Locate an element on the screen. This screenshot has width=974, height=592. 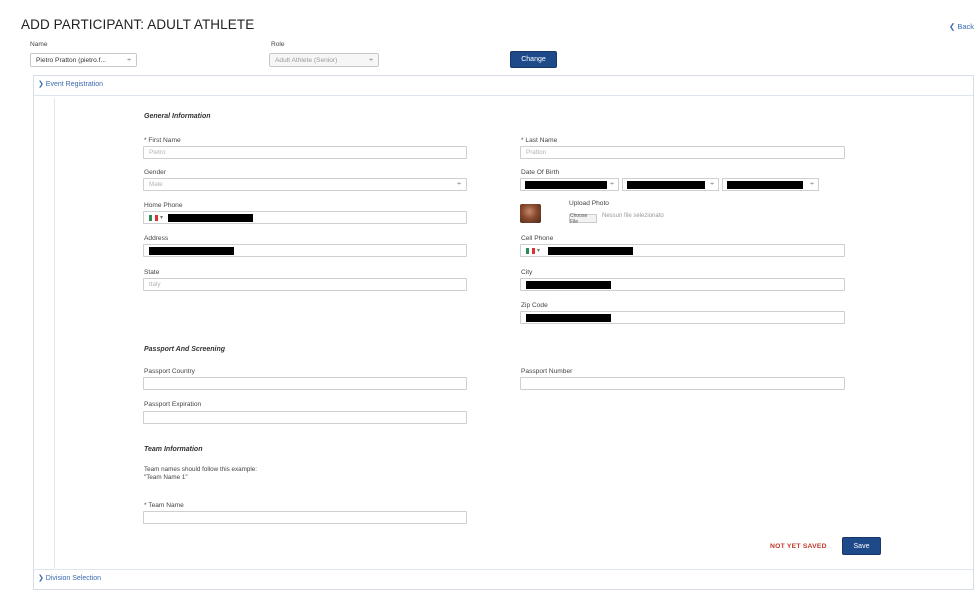
save-button: Save is located at coordinates (861, 546).